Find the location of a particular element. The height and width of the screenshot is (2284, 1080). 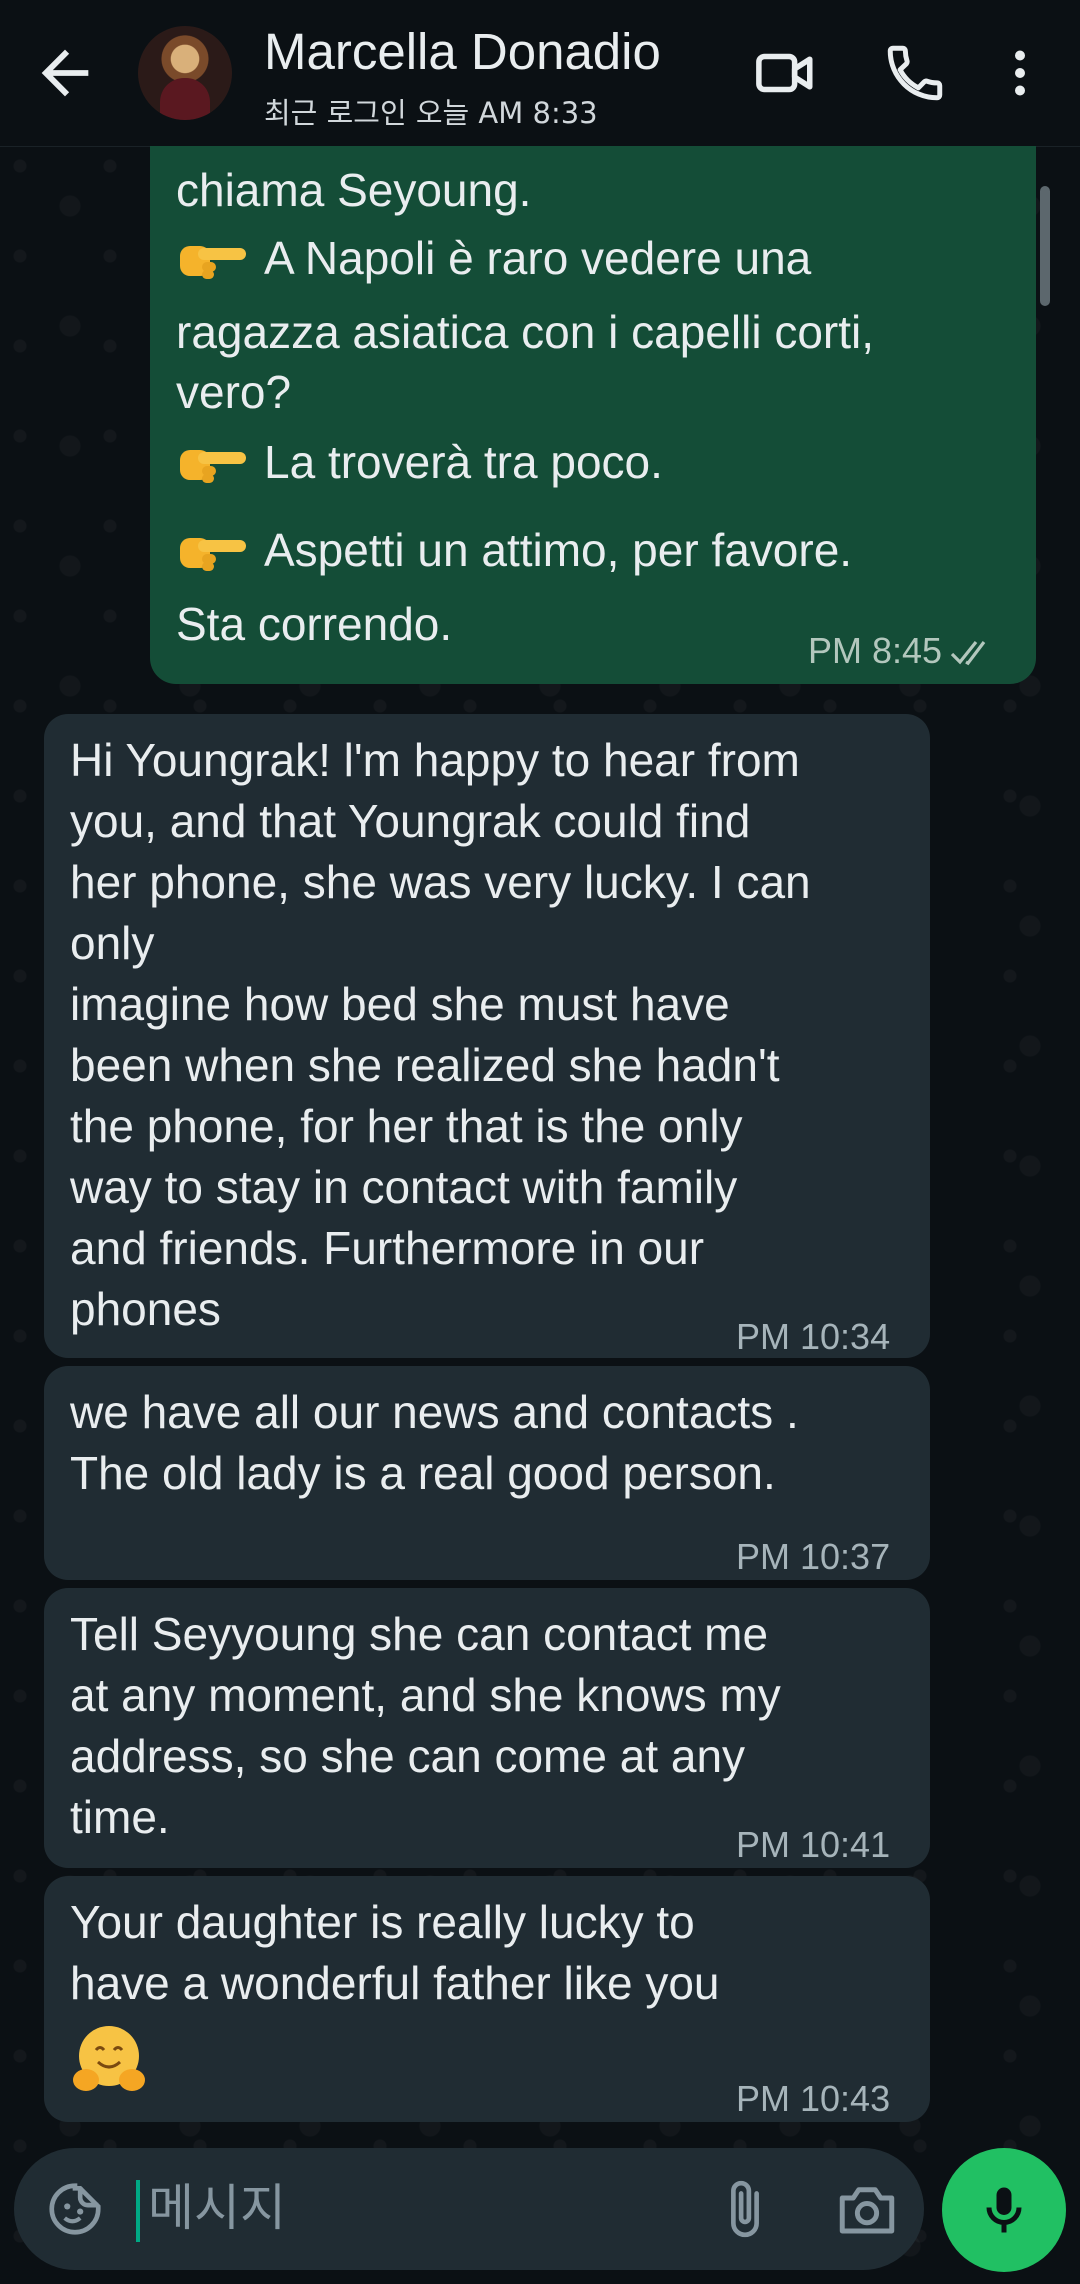

message-line: have a wonderful father like you is located at coordinates (395, 1983).